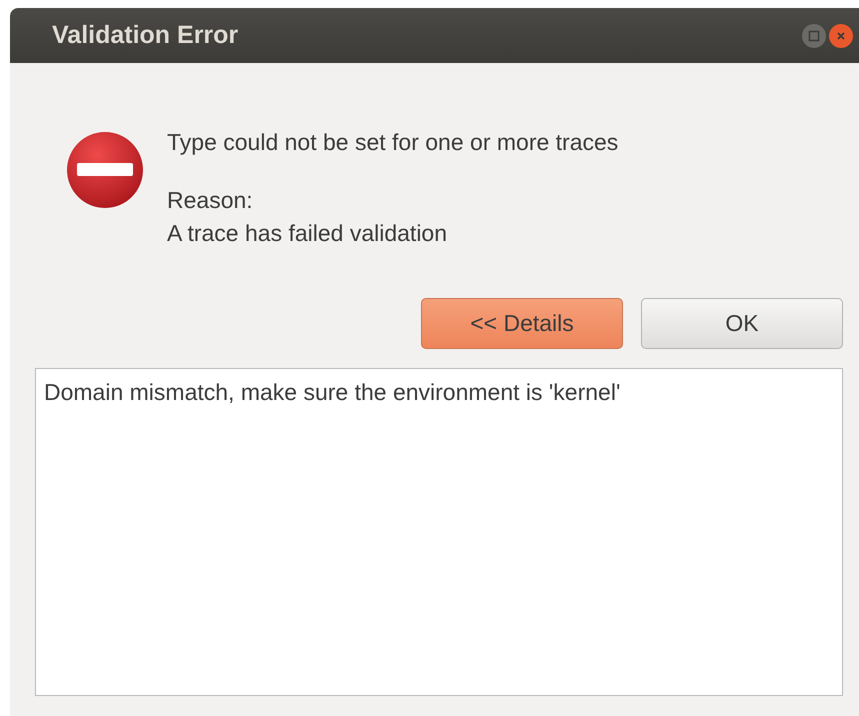 The width and height of the screenshot is (859, 716). What do you see at coordinates (307, 233) in the screenshot?
I see `reason-text: A trace has failed validation` at bounding box center [307, 233].